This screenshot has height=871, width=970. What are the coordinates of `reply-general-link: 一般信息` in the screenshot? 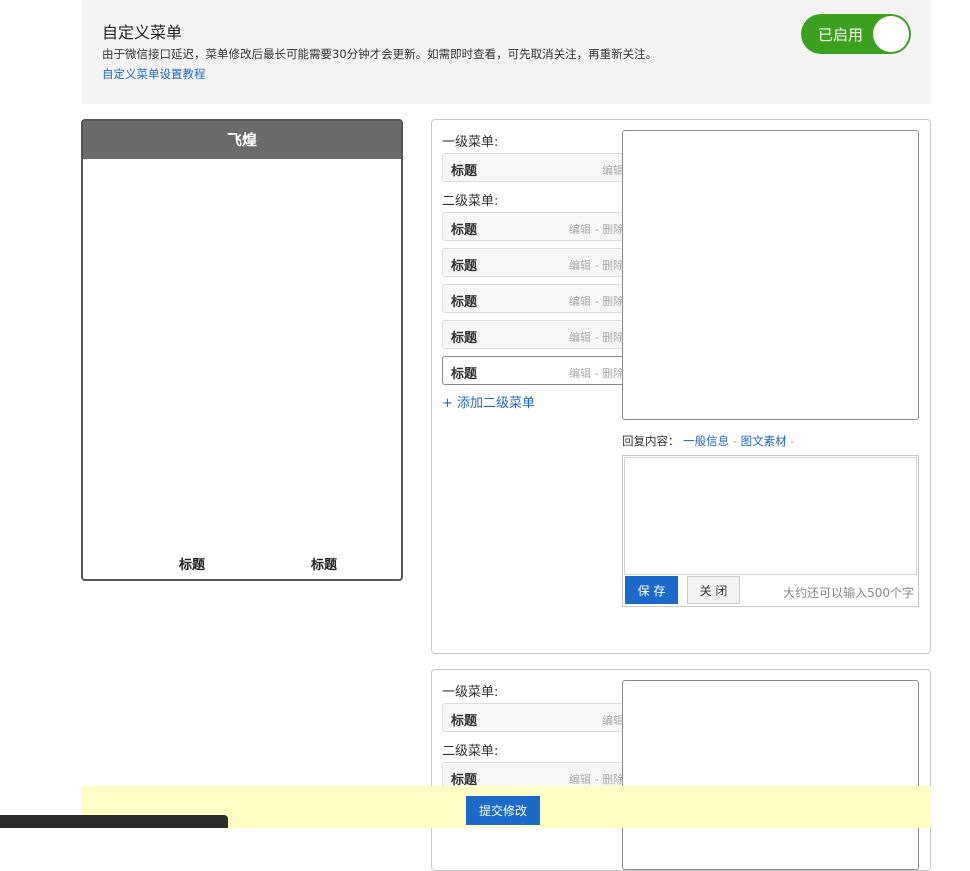 It's located at (706, 441).